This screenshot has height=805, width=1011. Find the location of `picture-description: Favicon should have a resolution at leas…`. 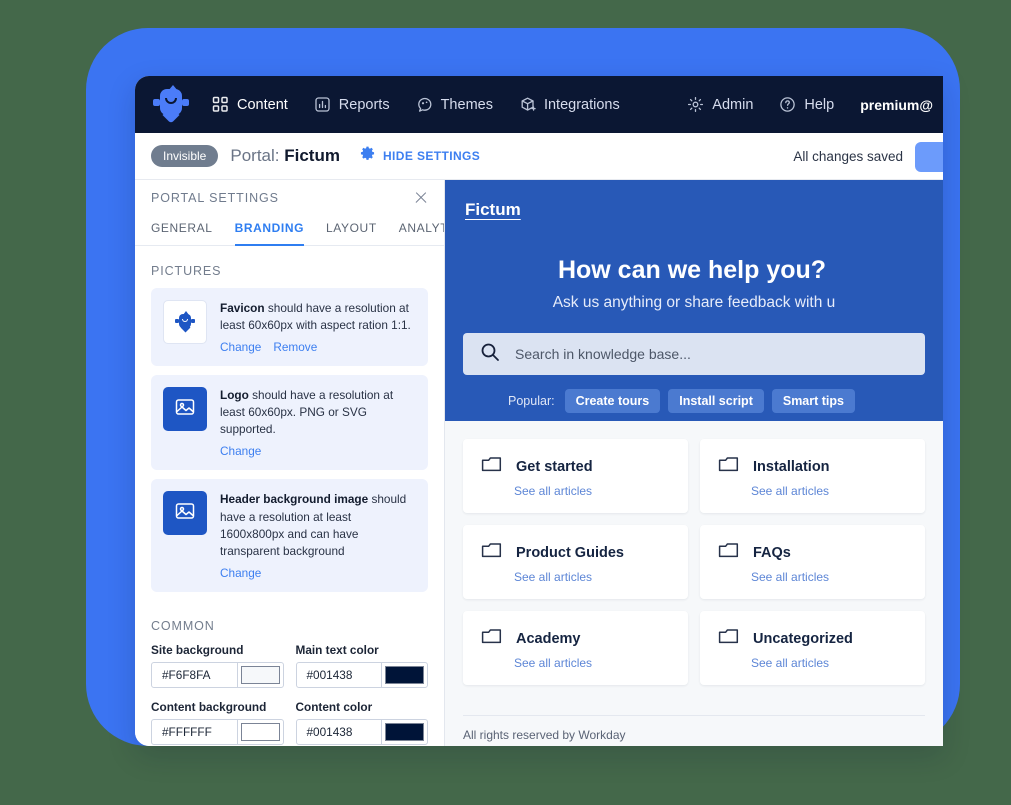

picture-description: Favicon should have a resolution at leas… is located at coordinates (318, 317).